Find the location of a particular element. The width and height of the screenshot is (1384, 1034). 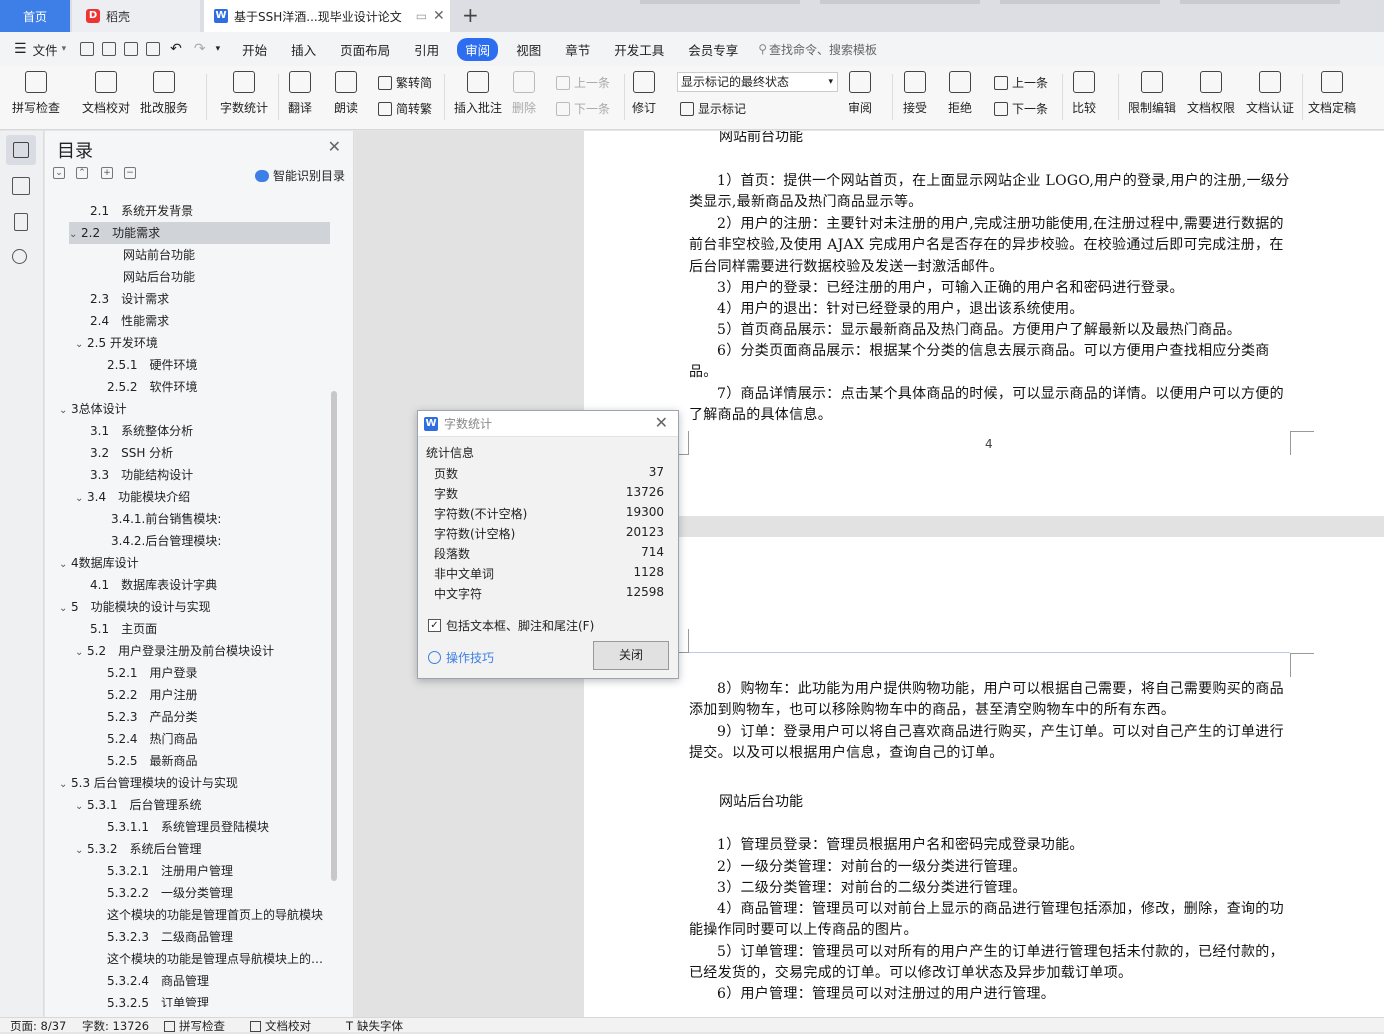

markup-state-select: 显示标记的最终状态 ▾ is located at coordinates (757, 82).